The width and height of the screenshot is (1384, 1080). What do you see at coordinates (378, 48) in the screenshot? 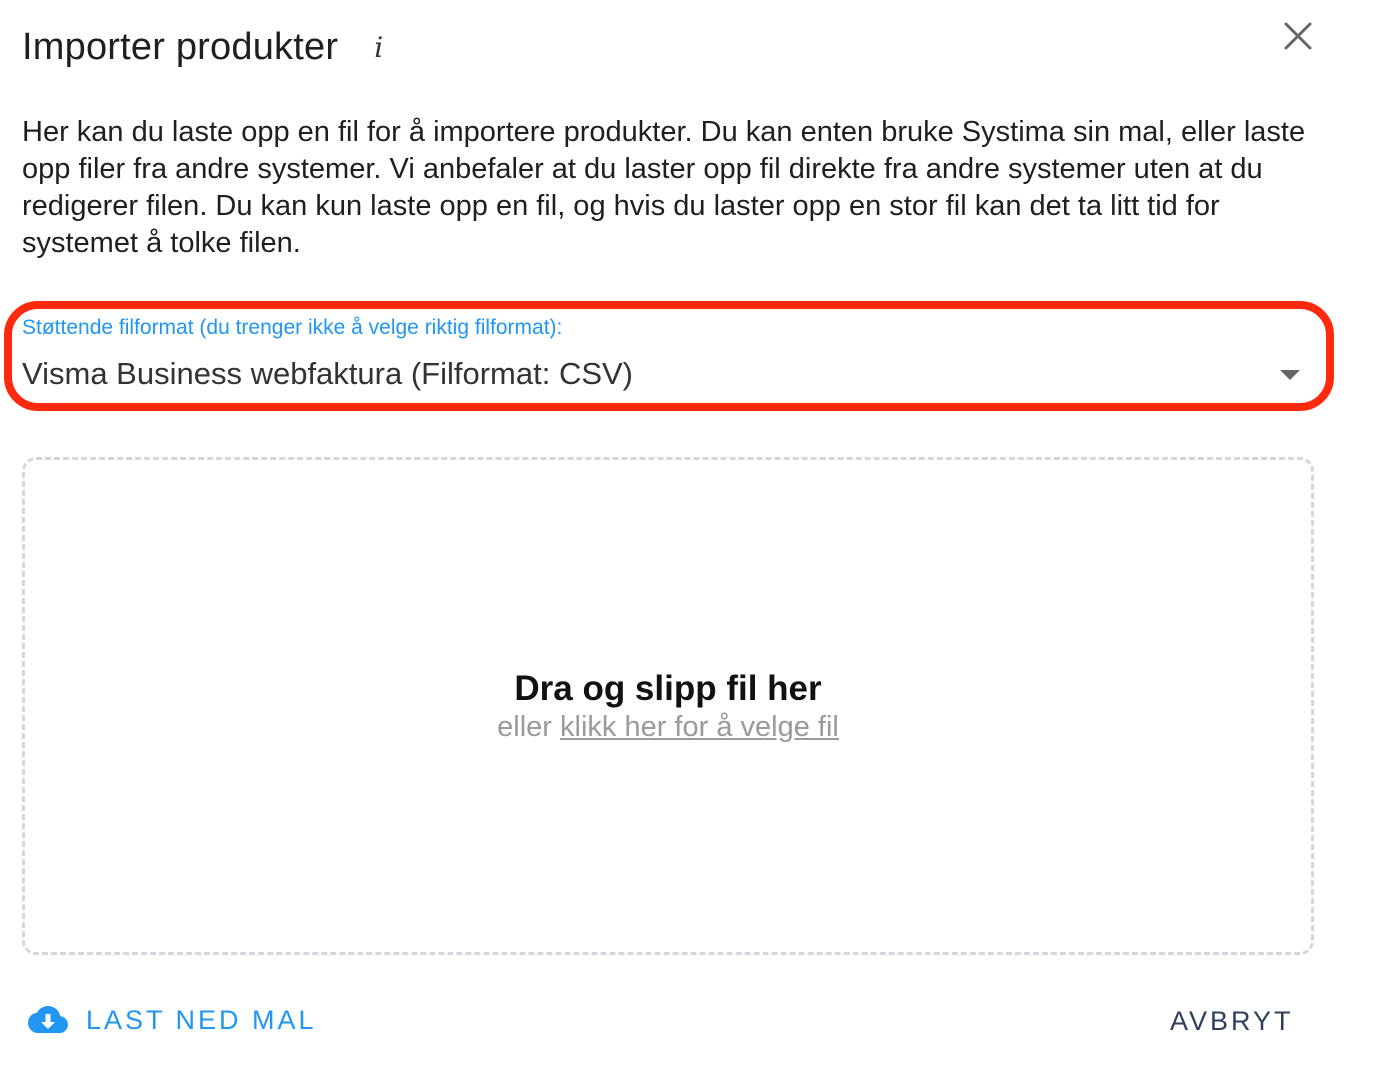
I see `info-icon: i` at bounding box center [378, 48].